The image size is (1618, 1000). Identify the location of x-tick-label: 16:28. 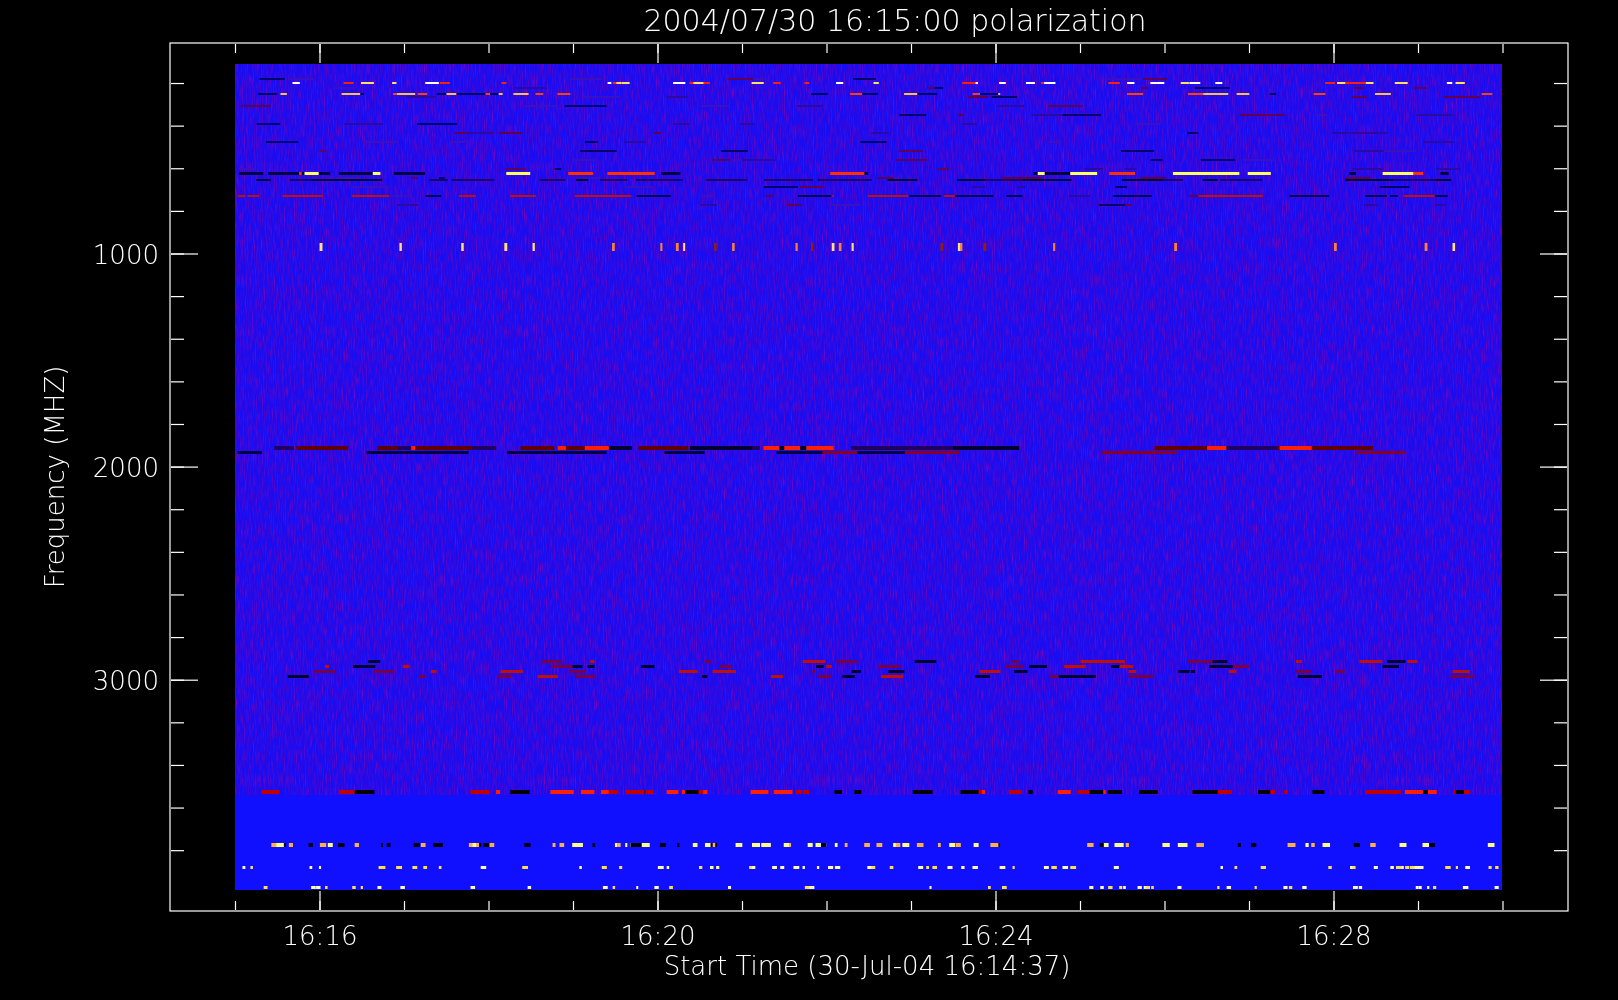
(1334, 936).